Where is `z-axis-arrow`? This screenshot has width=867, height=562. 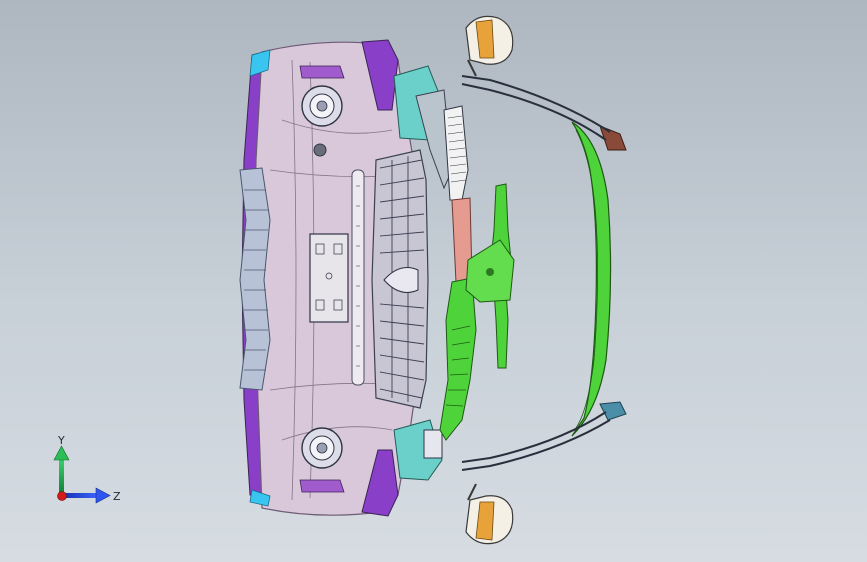 z-axis-arrow is located at coordinates (86, 495).